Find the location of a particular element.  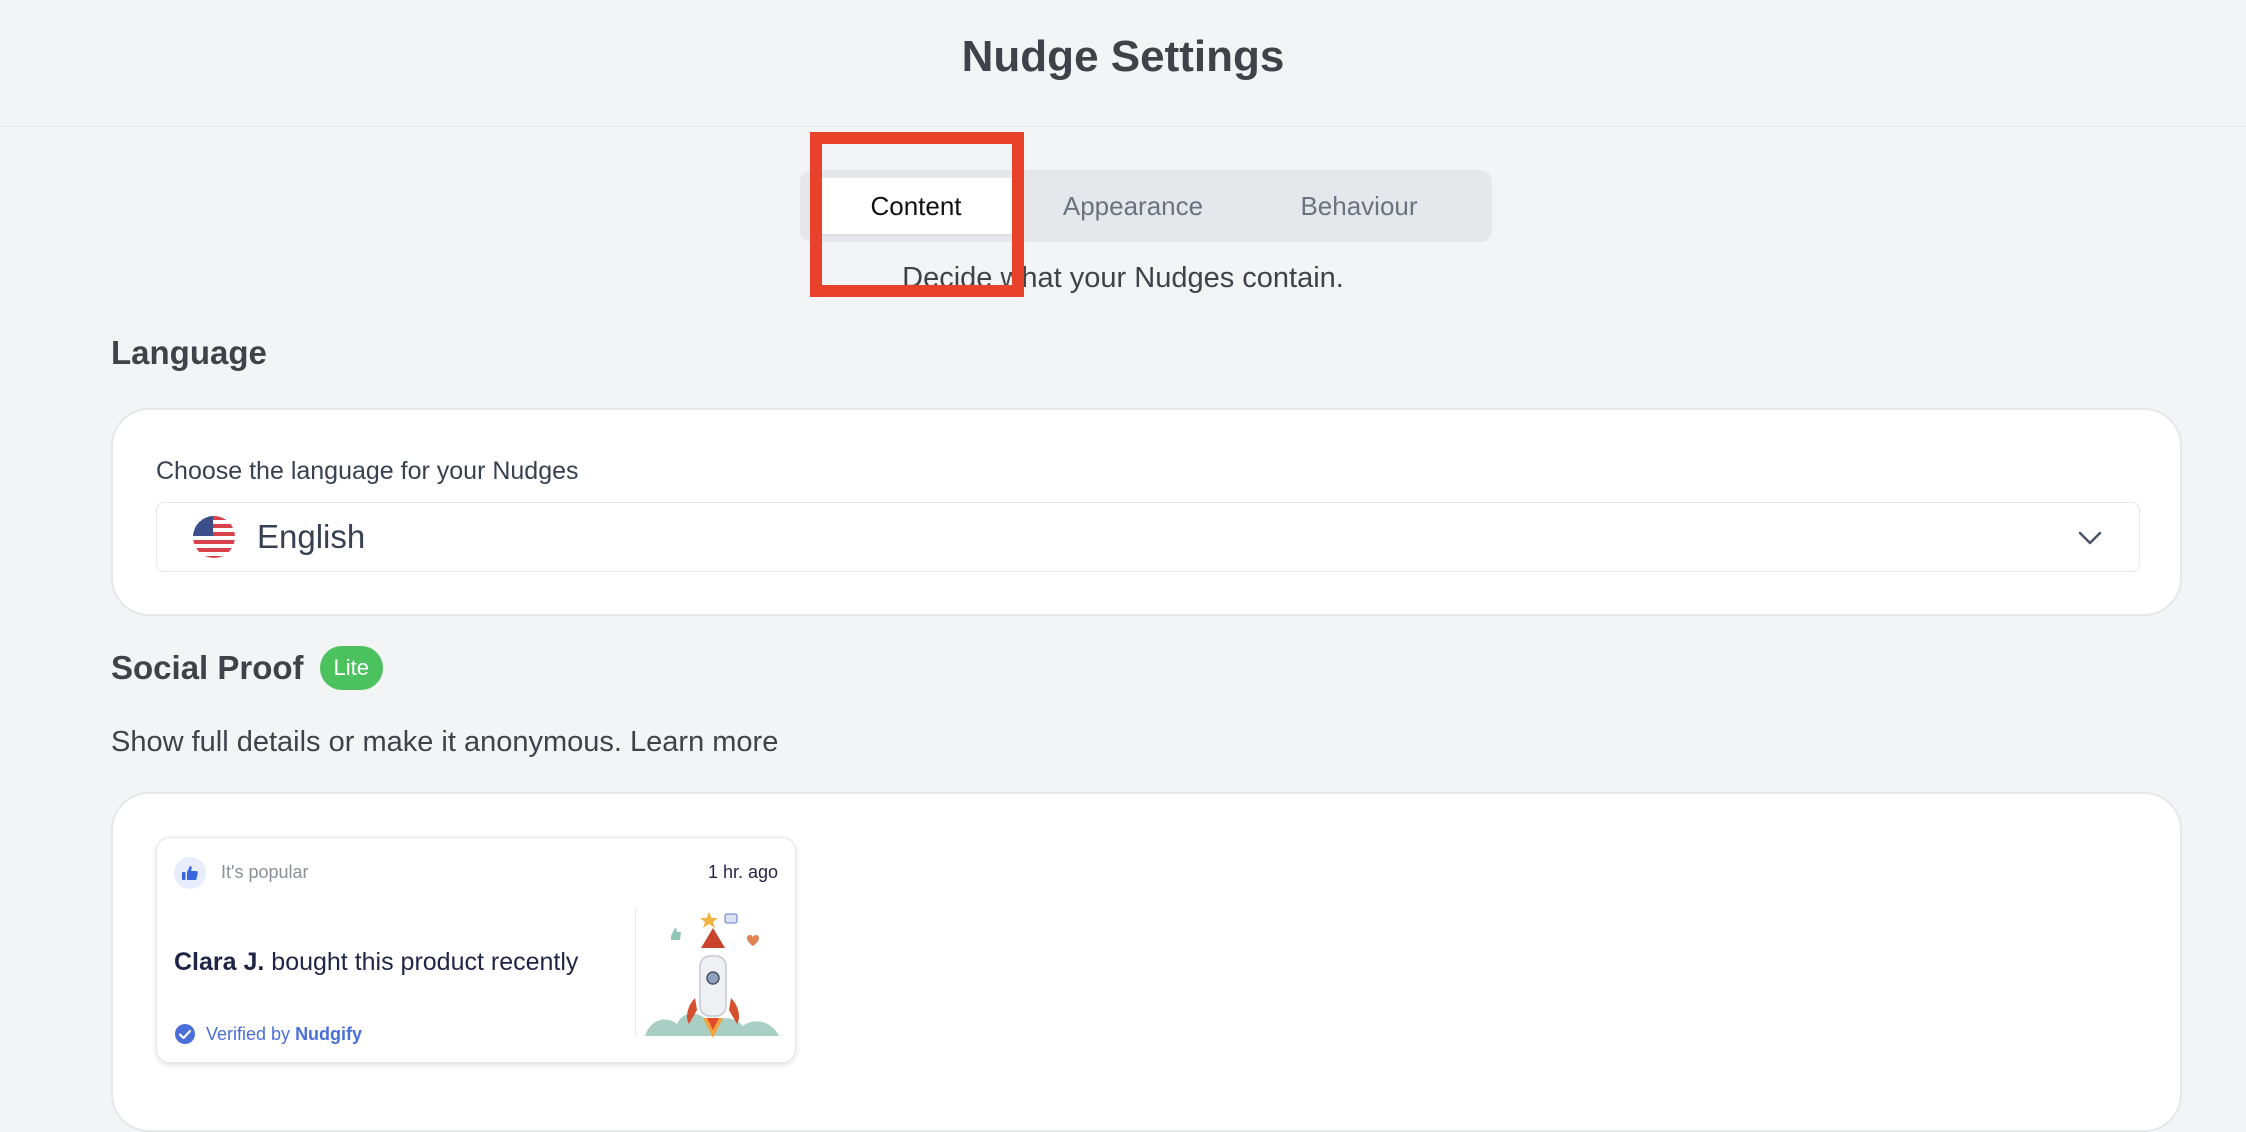

lite-badge: Lite is located at coordinates (351, 668).